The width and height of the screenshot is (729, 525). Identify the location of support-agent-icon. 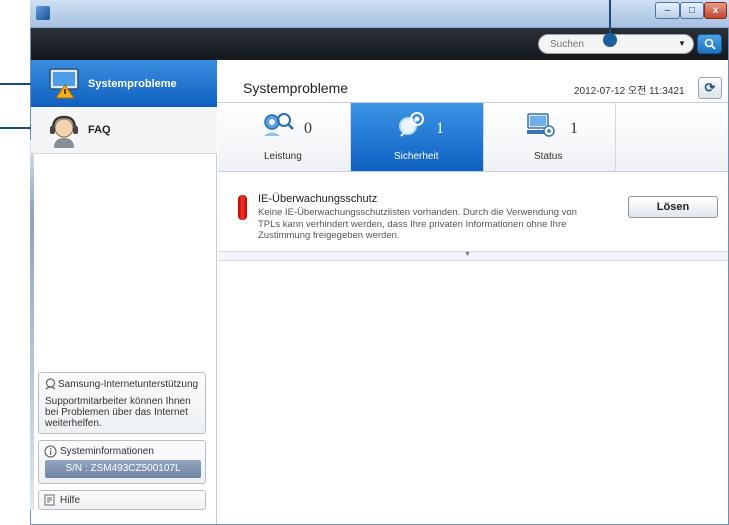
(50, 383).